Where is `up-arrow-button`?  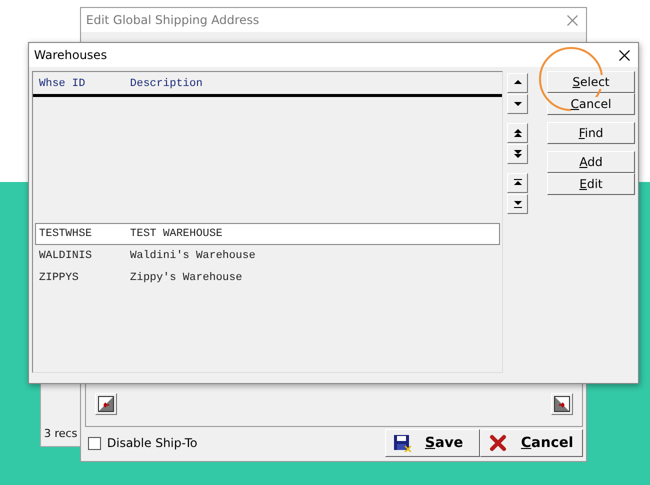
up-arrow-button is located at coordinates (517, 83).